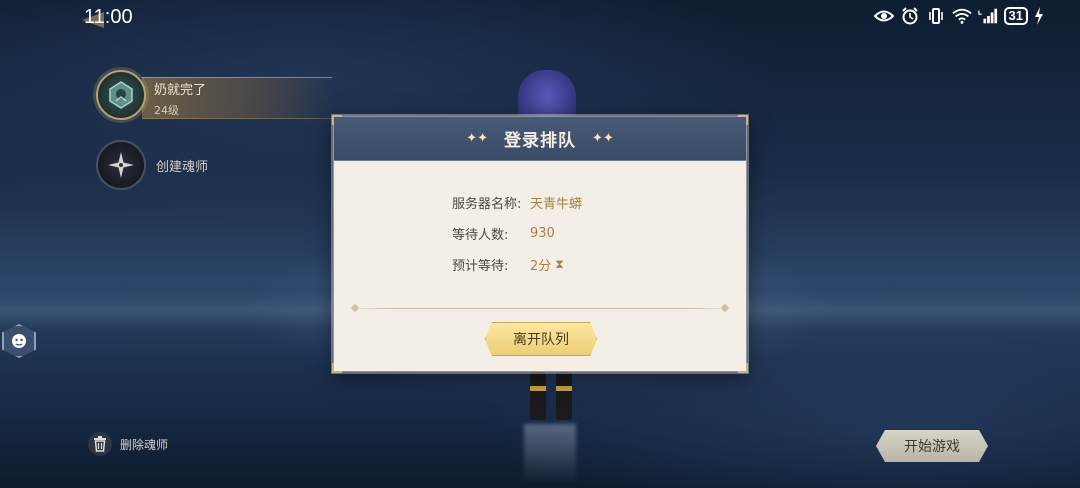  I want to click on delete-character-label: 删除魂师, so click(144, 444).